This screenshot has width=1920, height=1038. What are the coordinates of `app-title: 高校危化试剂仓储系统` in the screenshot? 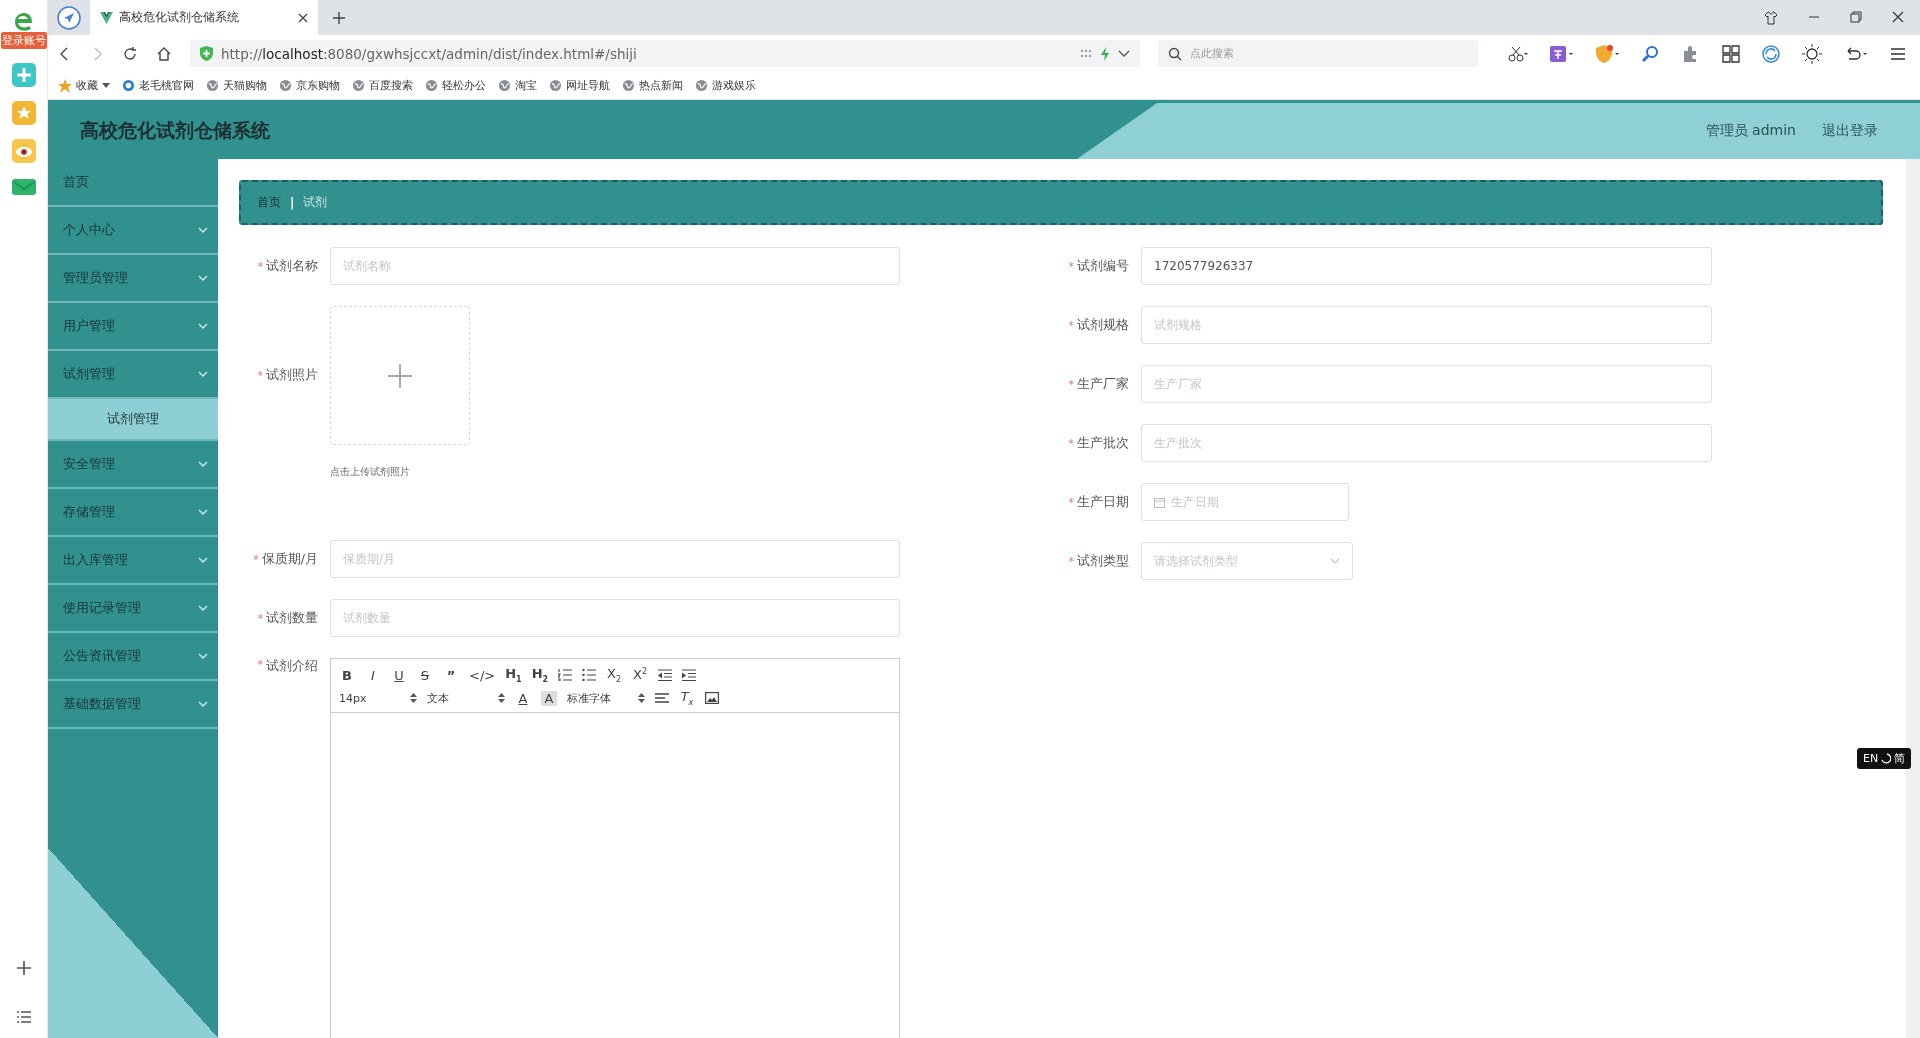 It's located at (175, 130).